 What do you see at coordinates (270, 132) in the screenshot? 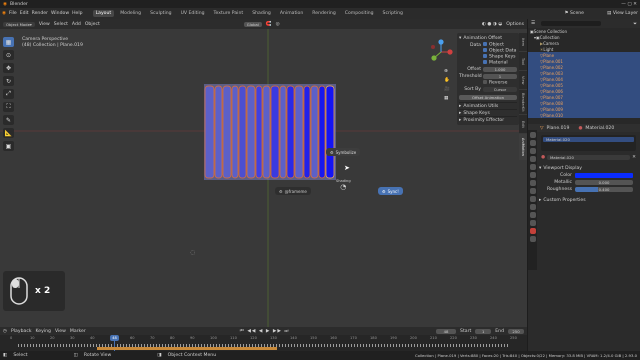
I see `selected-planes` at bounding box center [270, 132].